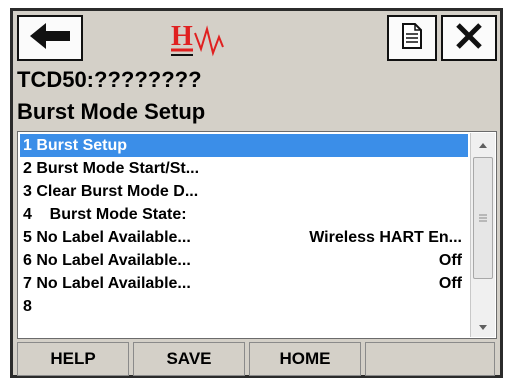 The image size is (515, 386). What do you see at coordinates (75, 145) in the screenshot?
I see `list-item-label: 1 Burst Setup` at bounding box center [75, 145].